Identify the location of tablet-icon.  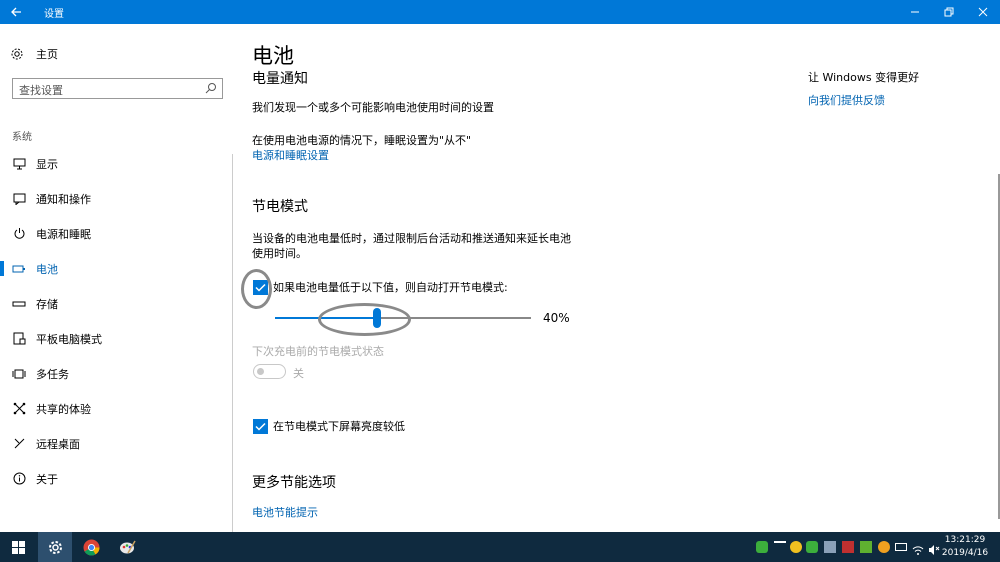
(19, 338).